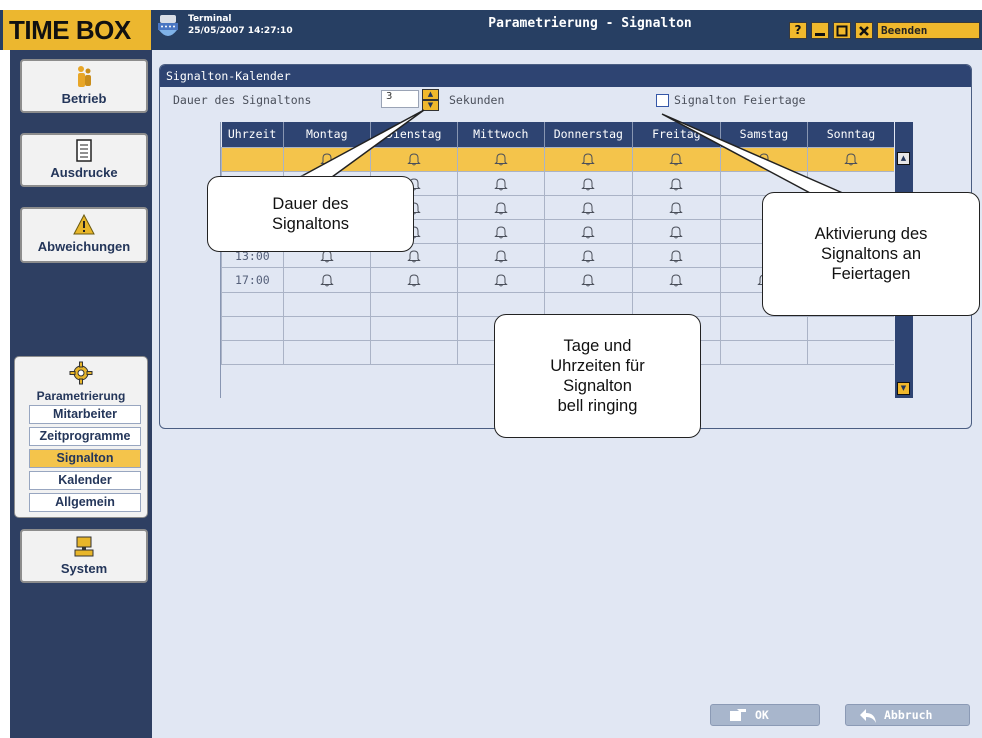 The image size is (982, 738). What do you see at coordinates (84, 86) in the screenshot?
I see `nav-betrieb-button: Betrieb` at bounding box center [84, 86].